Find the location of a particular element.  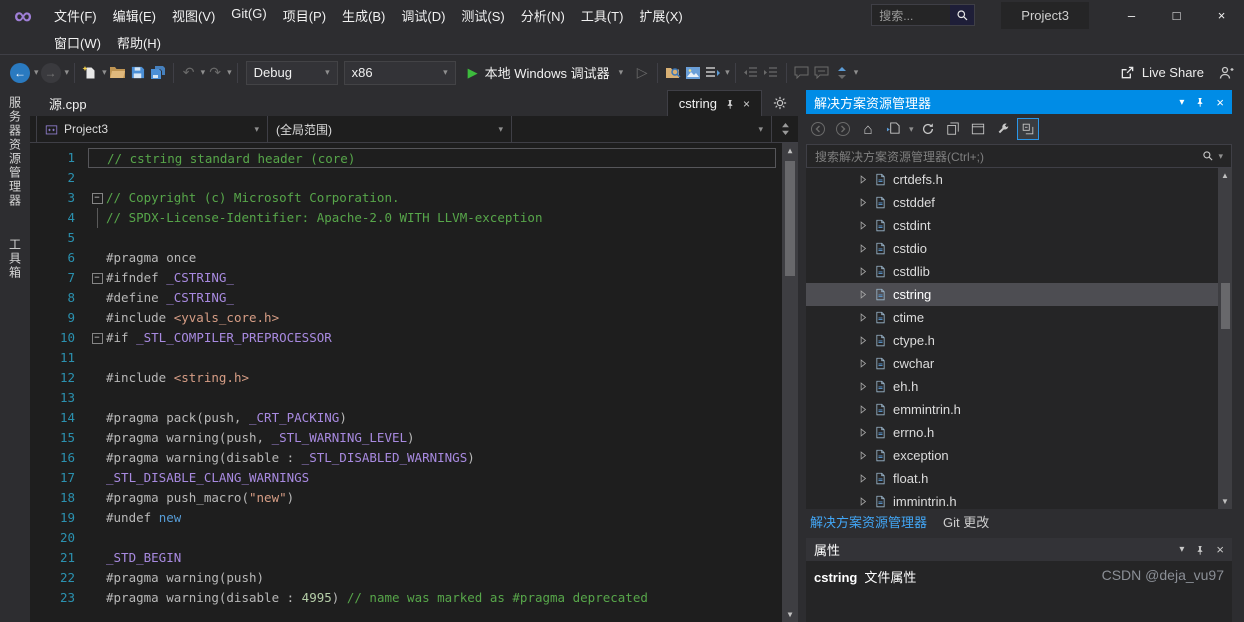

maximize-button: □ is located at coordinates (1176, 15).